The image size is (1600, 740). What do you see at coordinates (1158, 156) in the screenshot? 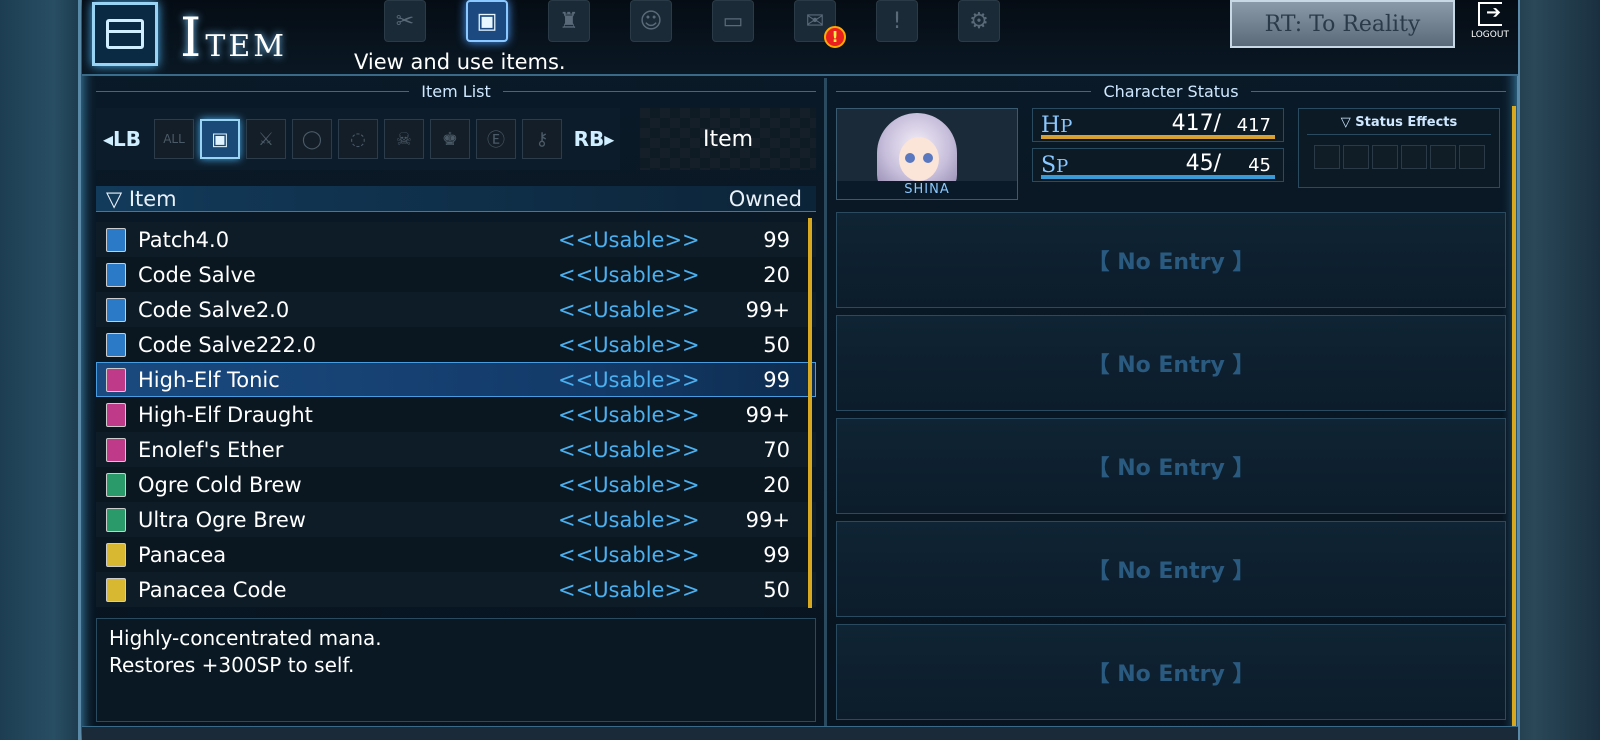
I see `character-stats: HP 417/ 417 SP 45/ 45` at bounding box center [1158, 156].